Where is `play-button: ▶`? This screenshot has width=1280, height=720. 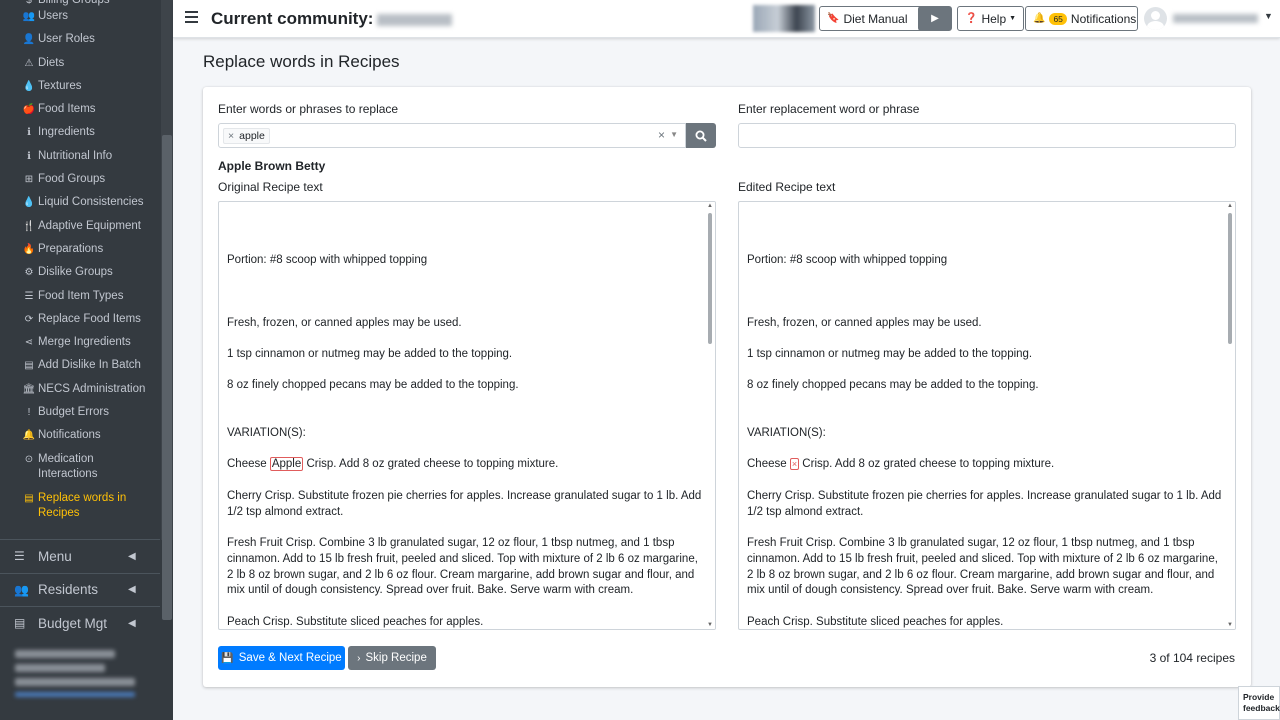
play-button: ▶ is located at coordinates (935, 18).